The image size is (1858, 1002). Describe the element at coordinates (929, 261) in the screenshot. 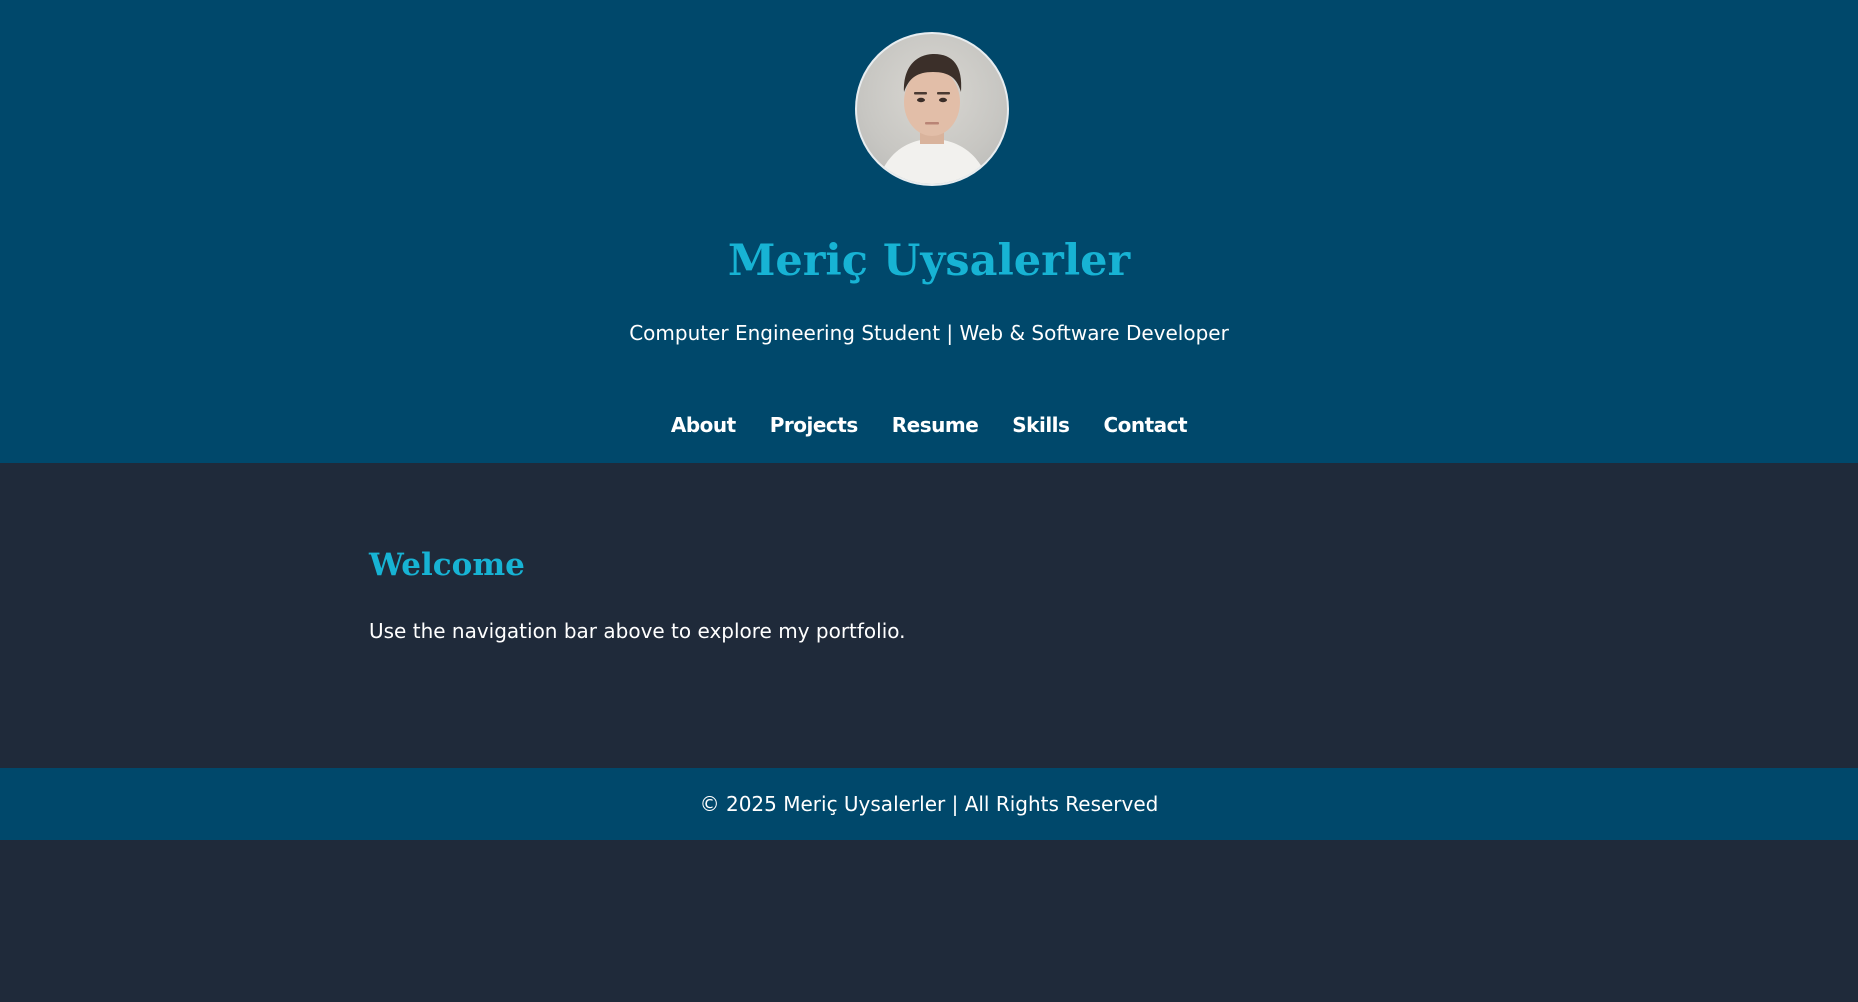

I see `site-name: Meriç Uysalerler` at that location.